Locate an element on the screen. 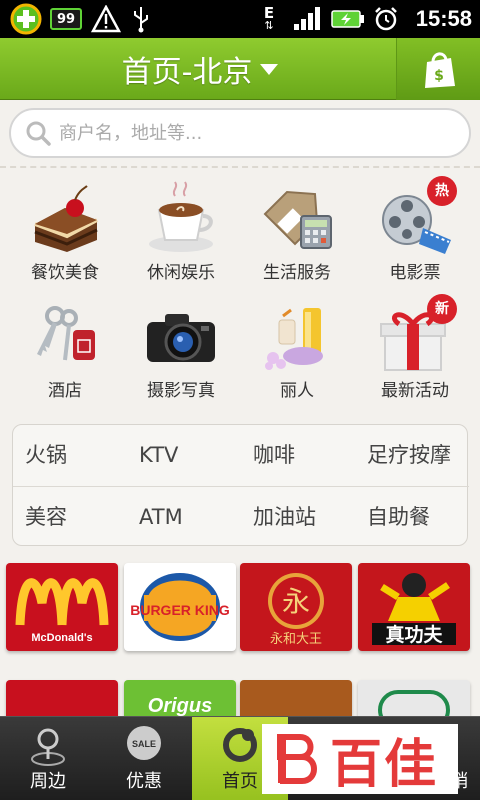 The width and height of the screenshot is (480, 800). cosmetics-icon is located at coordinates (297, 336).